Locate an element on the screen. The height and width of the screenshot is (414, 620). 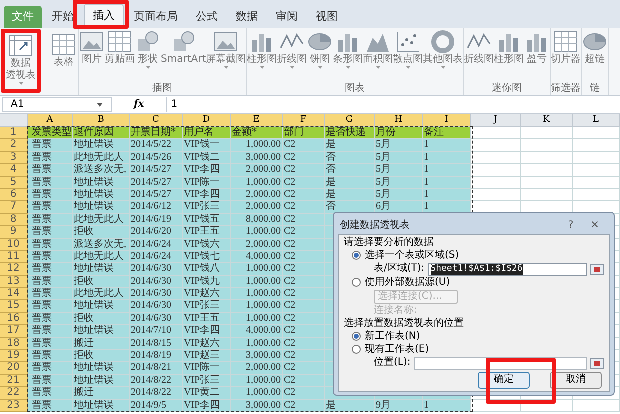
column-header: B is located at coordinates (101, 120).